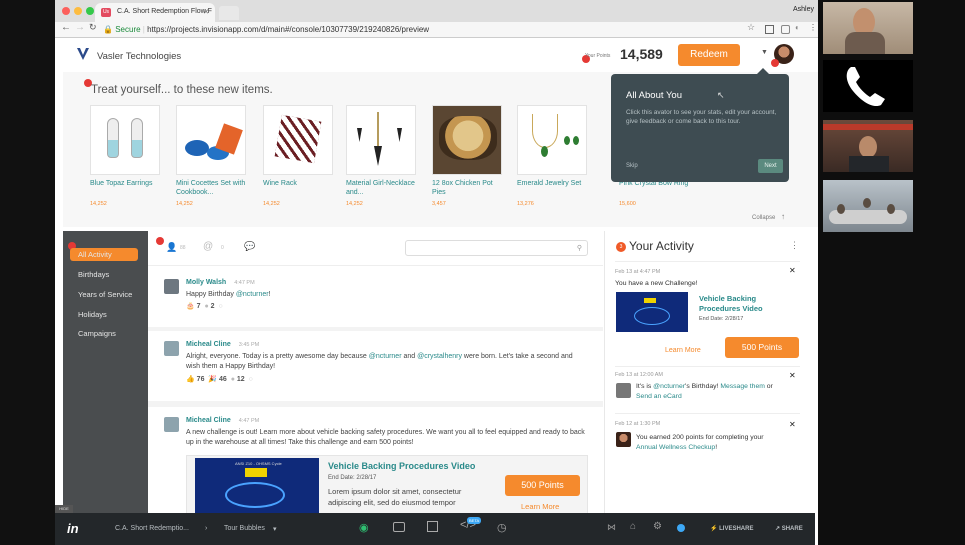  I want to click on minimize-window-button, so click(78, 11).